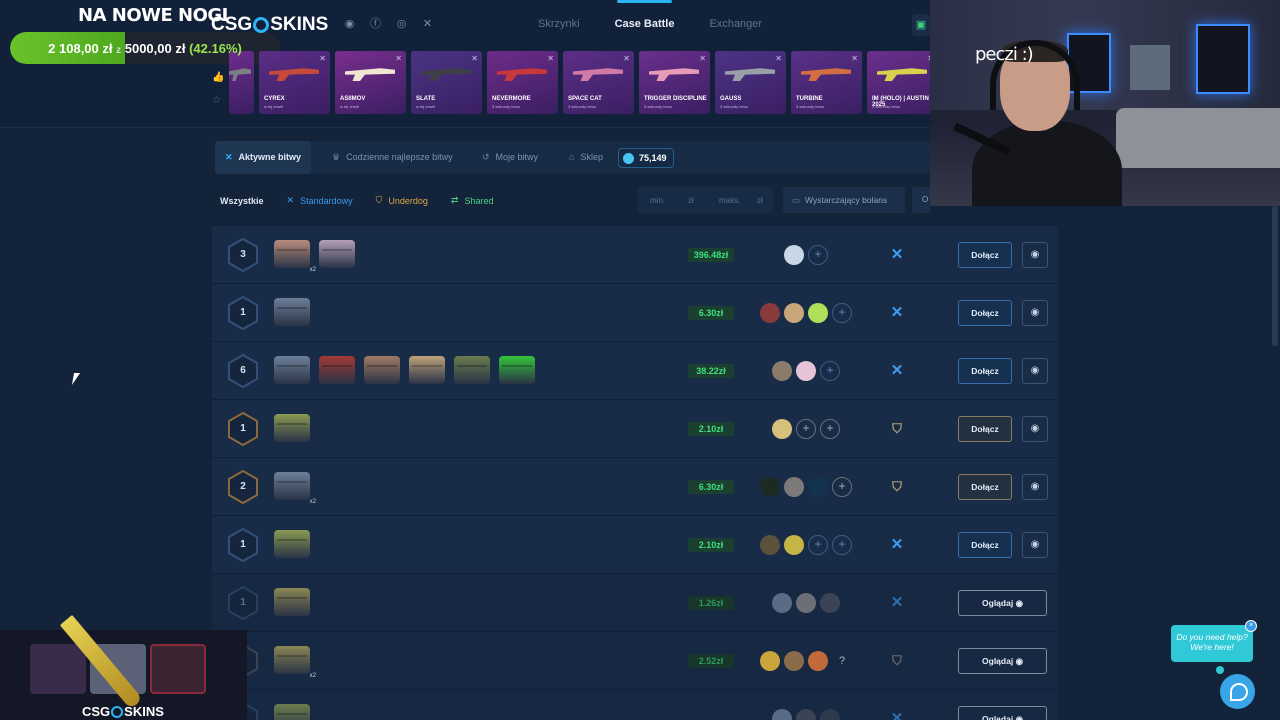 This screenshot has height=720, width=1280. I want to click on tab-my-battles: ↺ Moje bitwy, so click(510, 157).